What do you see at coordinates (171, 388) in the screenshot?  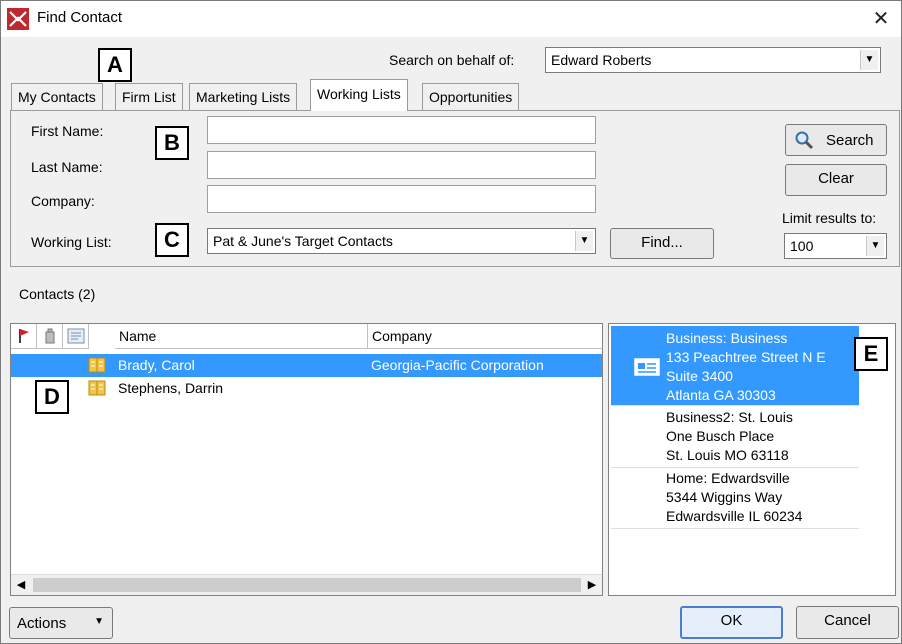 I see `contact-name: Stephens, Darrin` at bounding box center [171, 388].